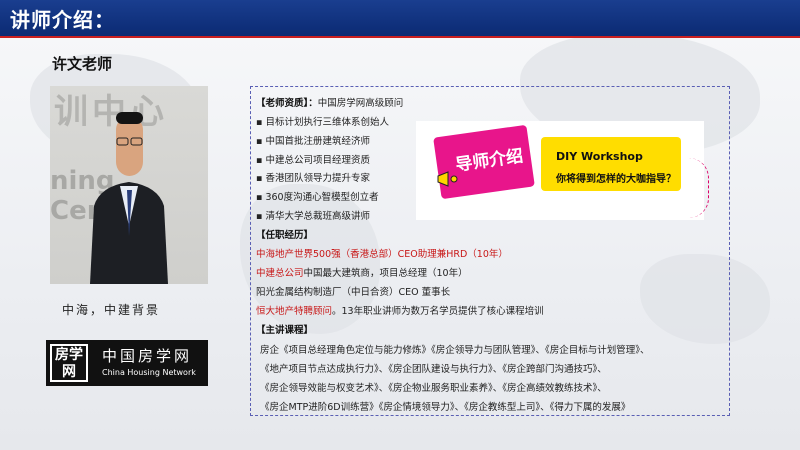 Image resolution: width=800 pixels, height=450 pixels. I want to click on diy-title: DIY Workshop, so click(599, 156).